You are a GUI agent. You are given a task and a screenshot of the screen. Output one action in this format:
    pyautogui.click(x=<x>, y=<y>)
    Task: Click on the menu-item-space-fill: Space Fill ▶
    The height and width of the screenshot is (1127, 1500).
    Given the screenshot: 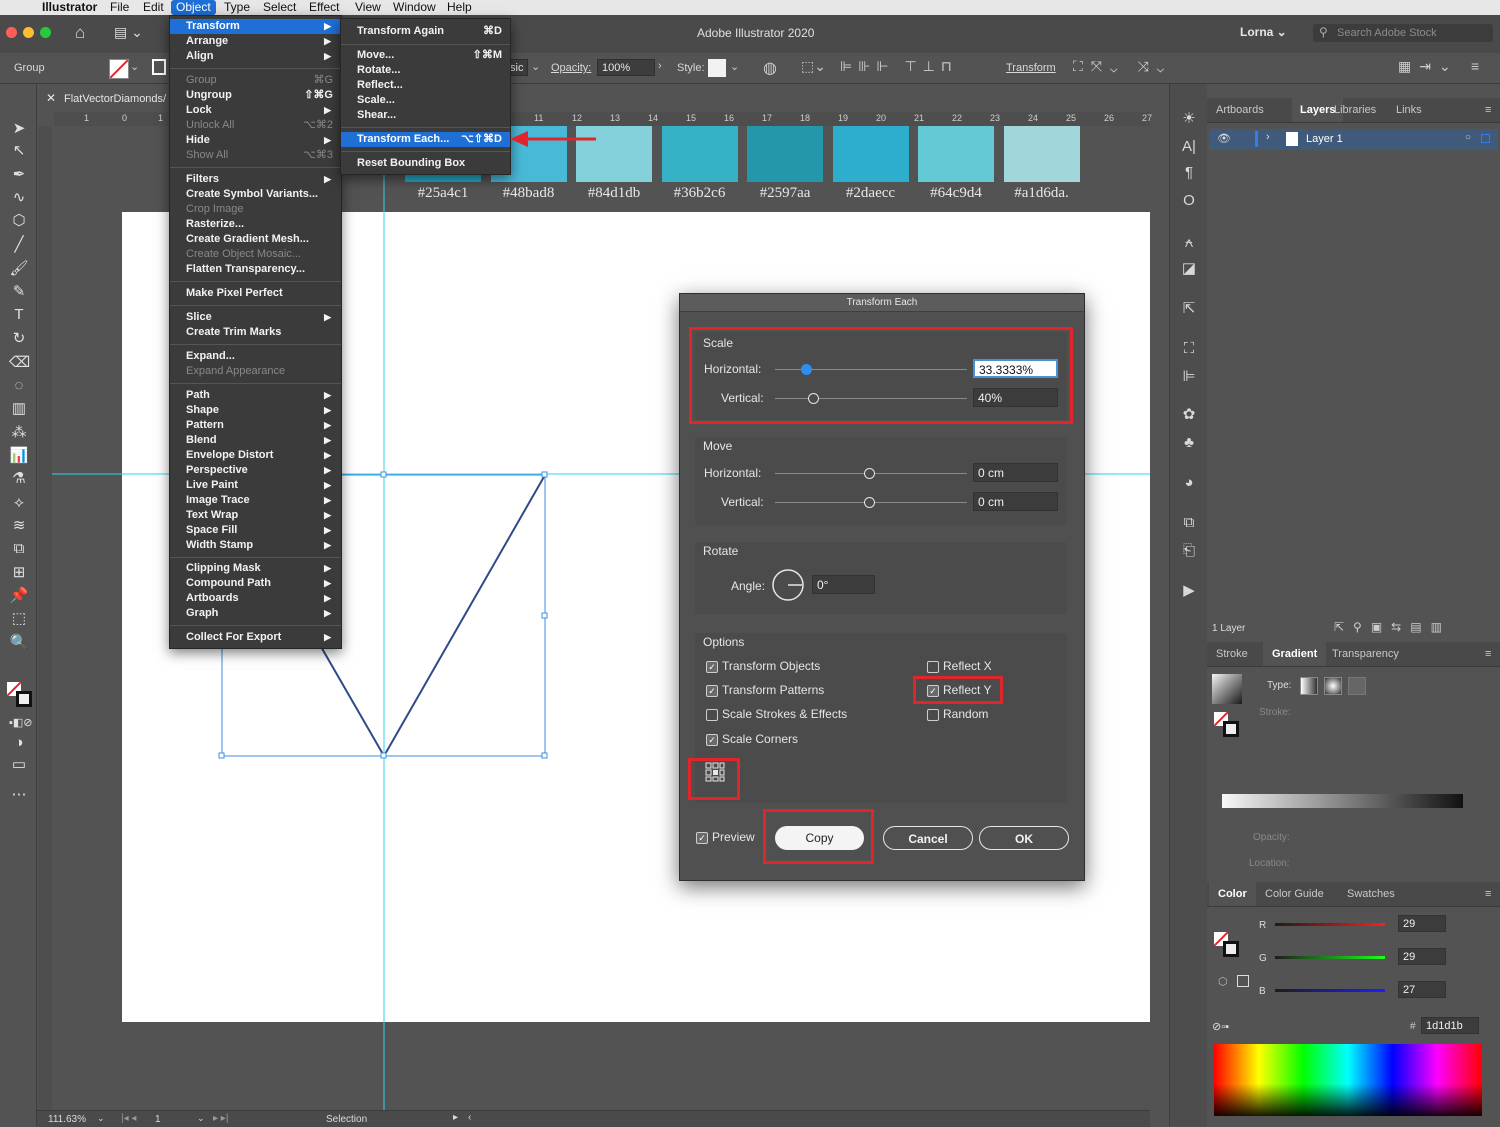 What is the action you would take?
    pyautogui.click(x=255, y=530)
    